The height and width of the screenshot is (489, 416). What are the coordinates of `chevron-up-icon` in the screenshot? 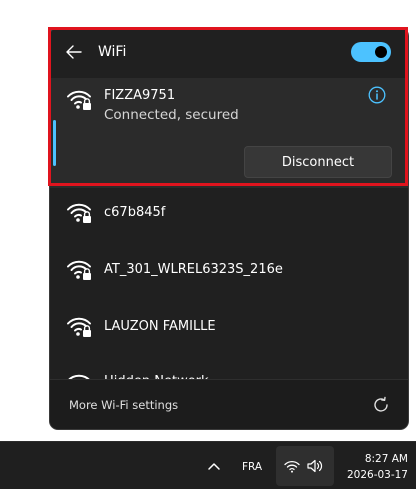 It's located at (214, 466).